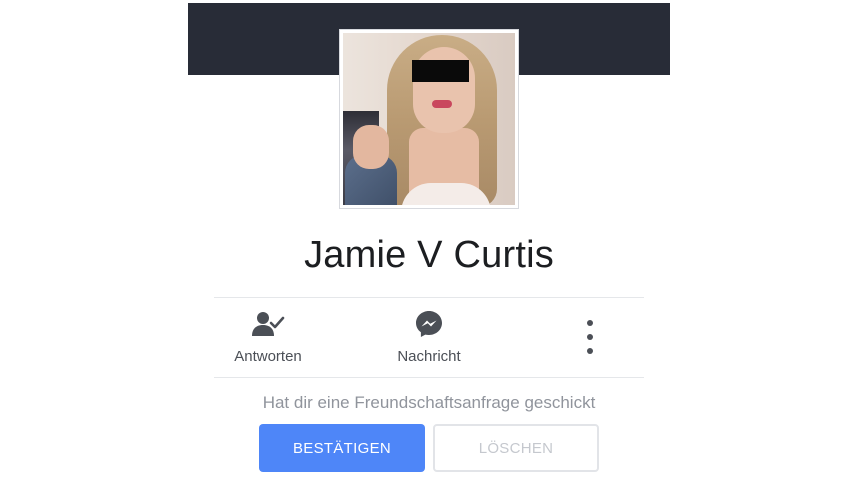  I want to click on reply-label: Antworten, so click(268, 356).